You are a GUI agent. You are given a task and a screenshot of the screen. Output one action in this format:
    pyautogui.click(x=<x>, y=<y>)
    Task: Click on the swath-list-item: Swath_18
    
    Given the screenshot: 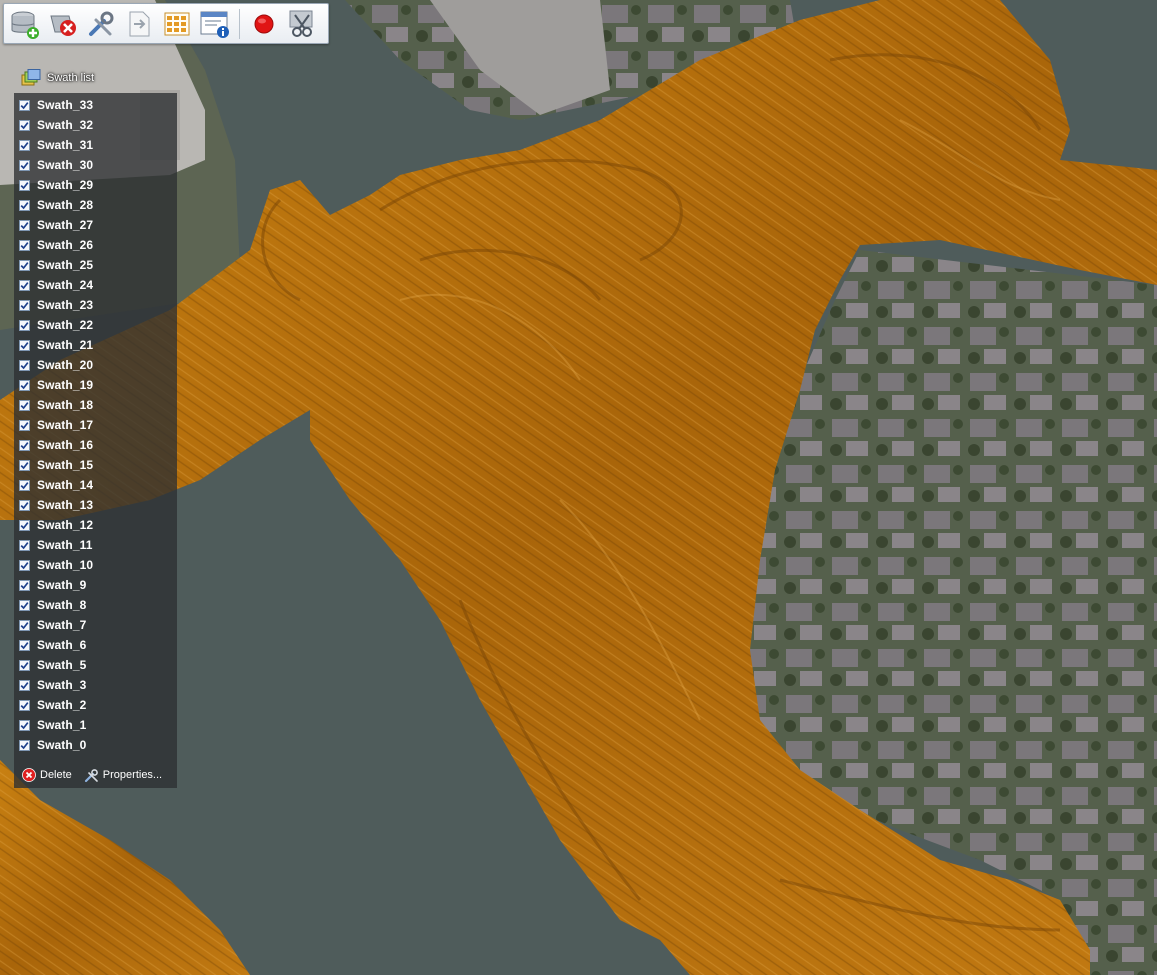 What is the action you would take?
    pyautogui.click(x=95, y=405)
    